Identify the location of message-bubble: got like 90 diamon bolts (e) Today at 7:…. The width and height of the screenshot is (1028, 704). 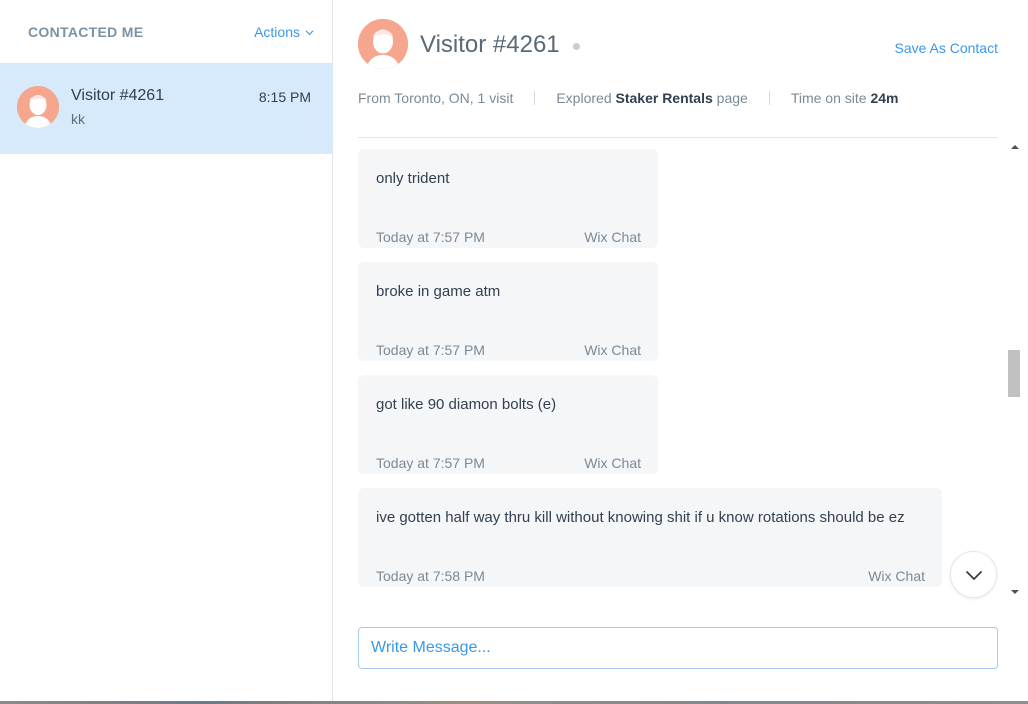
(508, 424).